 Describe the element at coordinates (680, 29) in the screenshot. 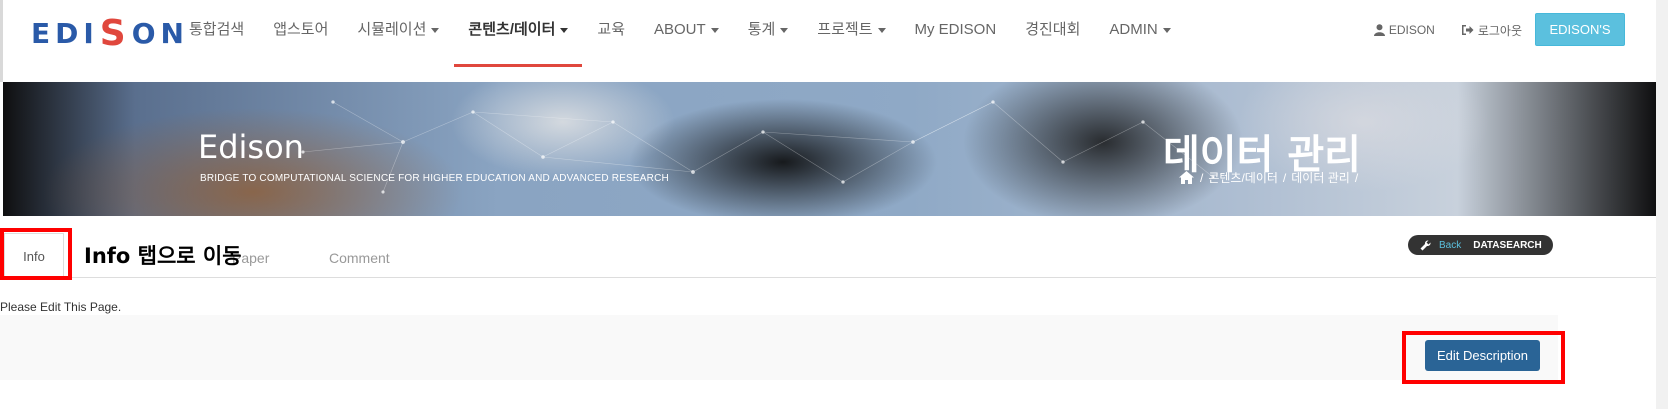

I see `nav-label: ABOUT` at that location.